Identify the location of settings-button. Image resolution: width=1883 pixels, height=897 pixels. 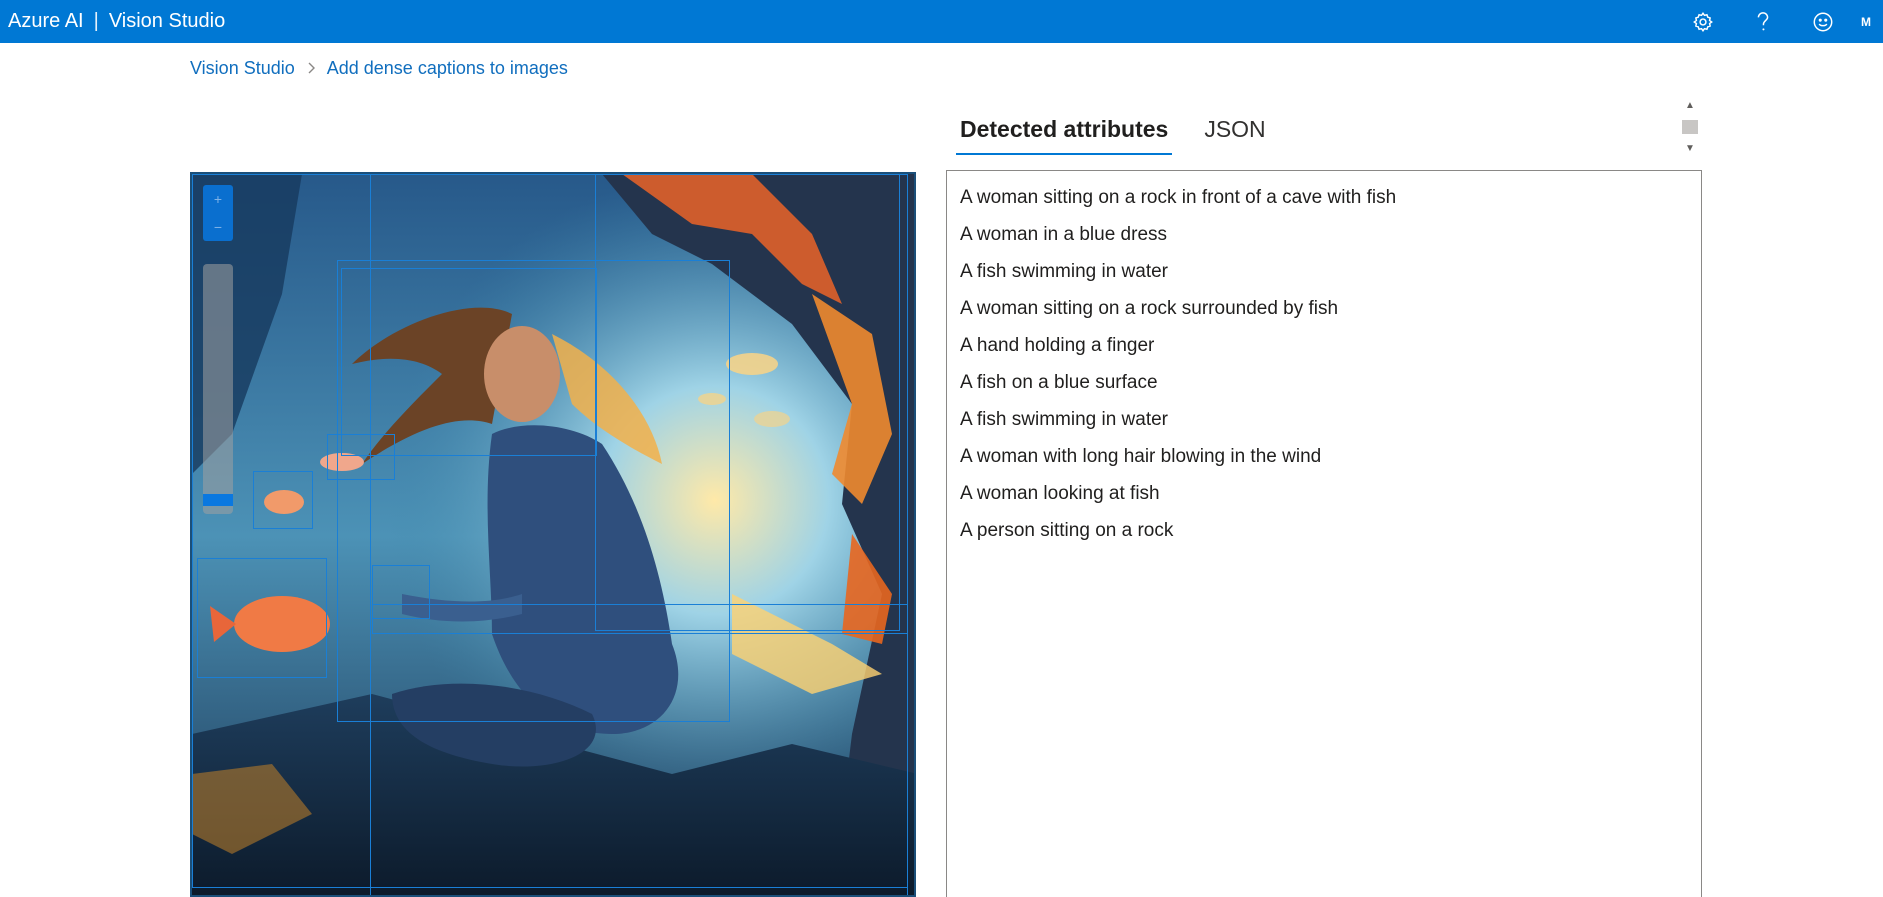
(1703, 21).